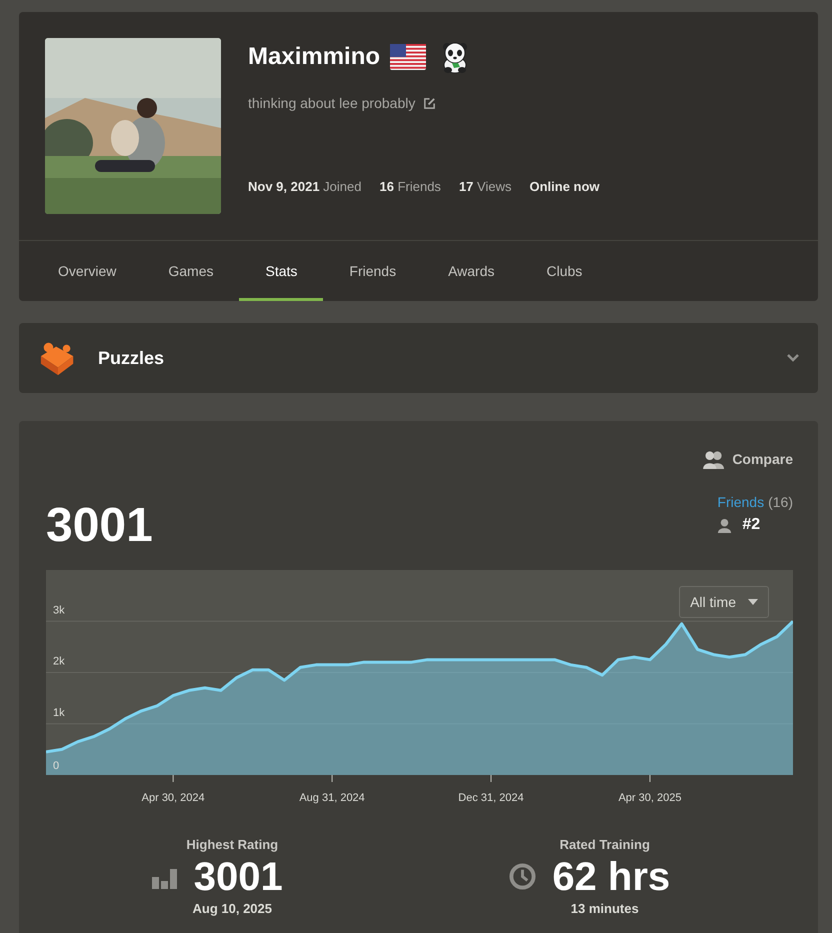 The height and width of the screenshot is (933, 832). Describe the element at coordinates (605, 845) in the screenshot. I see `stat-label: Rated Training` at that location.